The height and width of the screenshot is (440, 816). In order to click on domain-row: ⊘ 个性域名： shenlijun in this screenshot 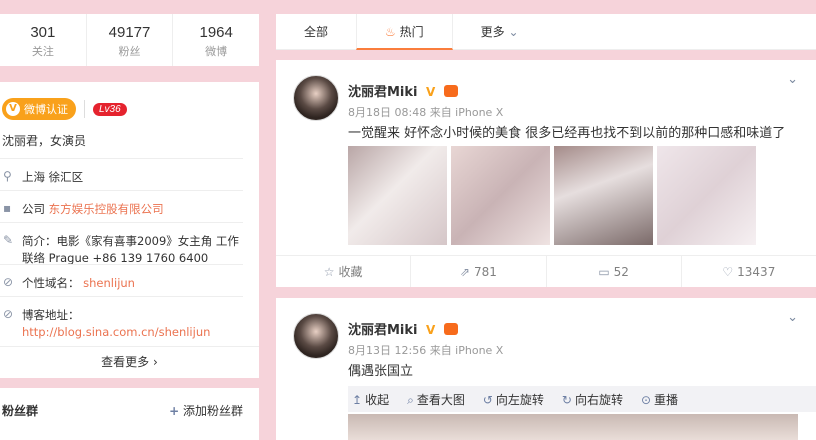, I will do `click(121, 280)`.